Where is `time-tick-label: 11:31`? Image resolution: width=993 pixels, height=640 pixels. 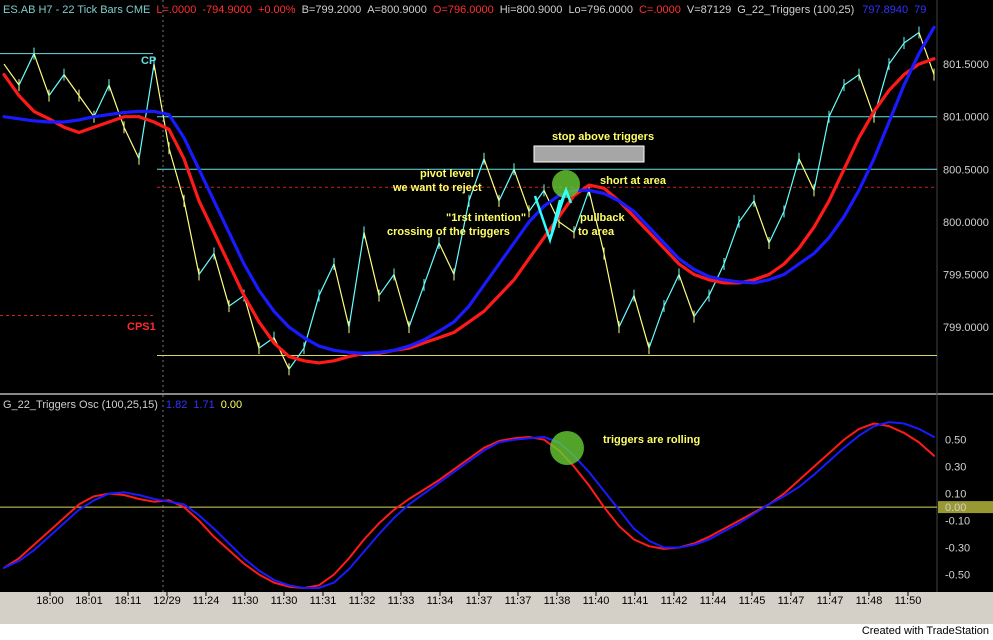
time-tick-label: 11:31 is located at coordinates (323, 601).